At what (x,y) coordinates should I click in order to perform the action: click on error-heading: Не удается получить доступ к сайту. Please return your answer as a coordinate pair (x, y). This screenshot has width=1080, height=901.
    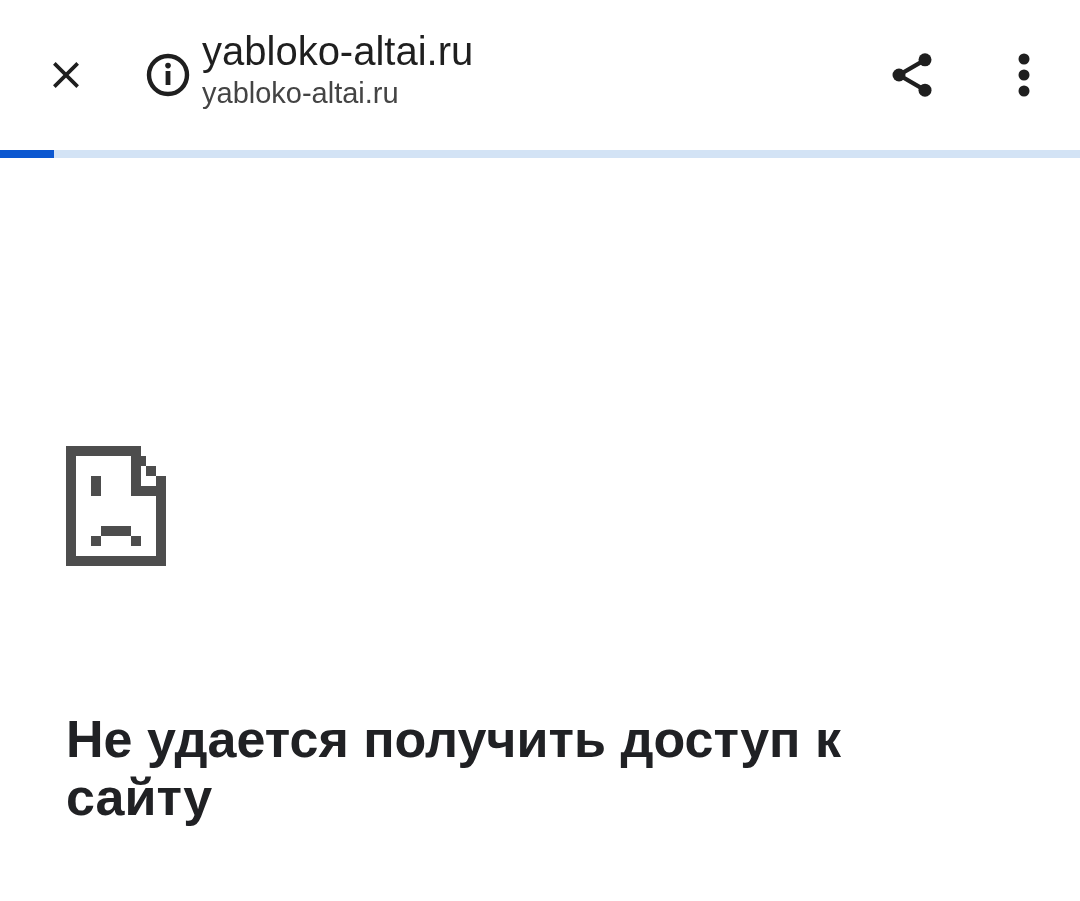
    Looking at the image, I should click on (454, 768).